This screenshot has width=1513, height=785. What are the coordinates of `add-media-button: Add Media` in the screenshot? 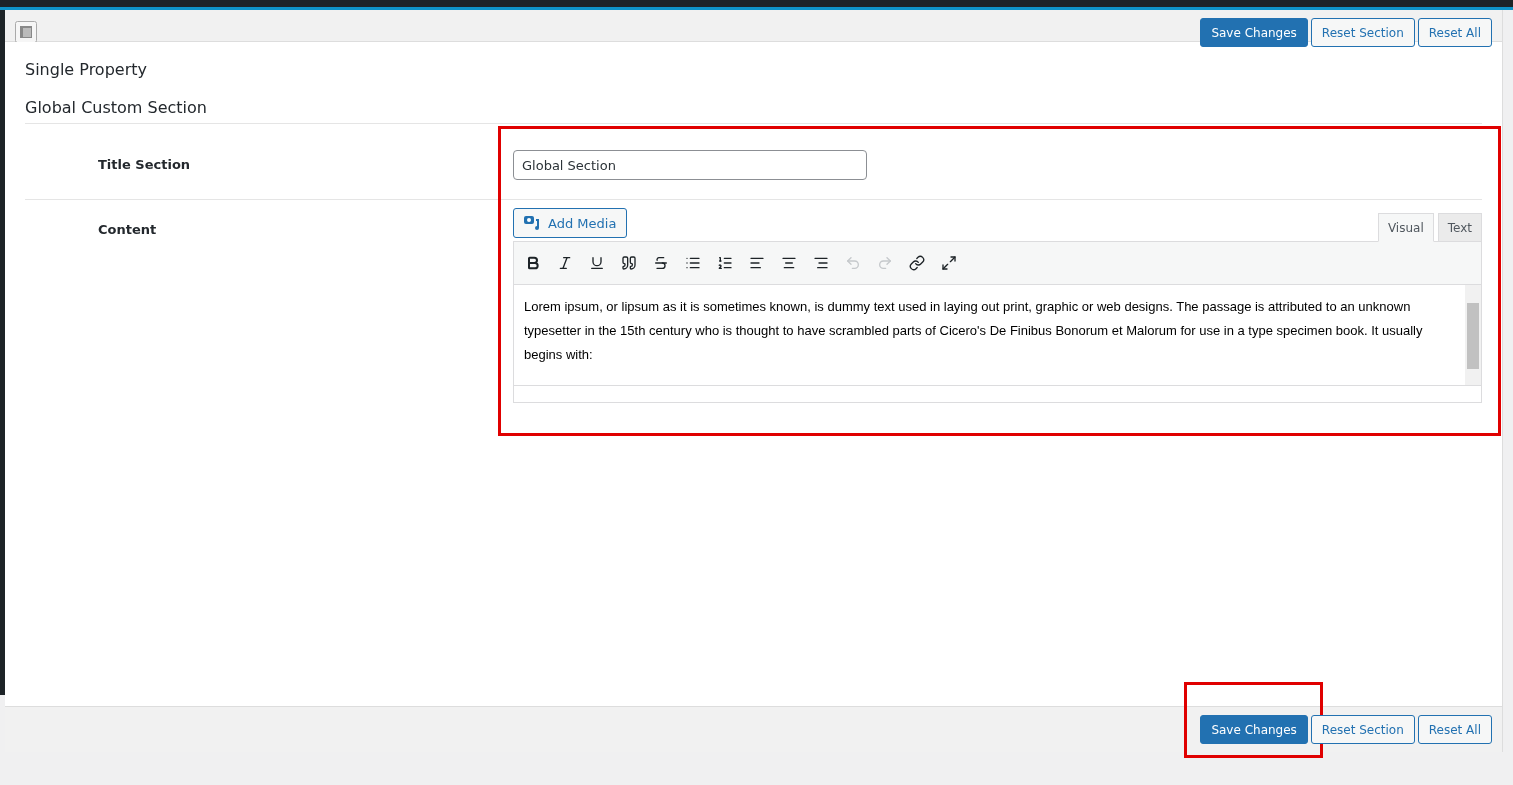 It's located at (570, 223).